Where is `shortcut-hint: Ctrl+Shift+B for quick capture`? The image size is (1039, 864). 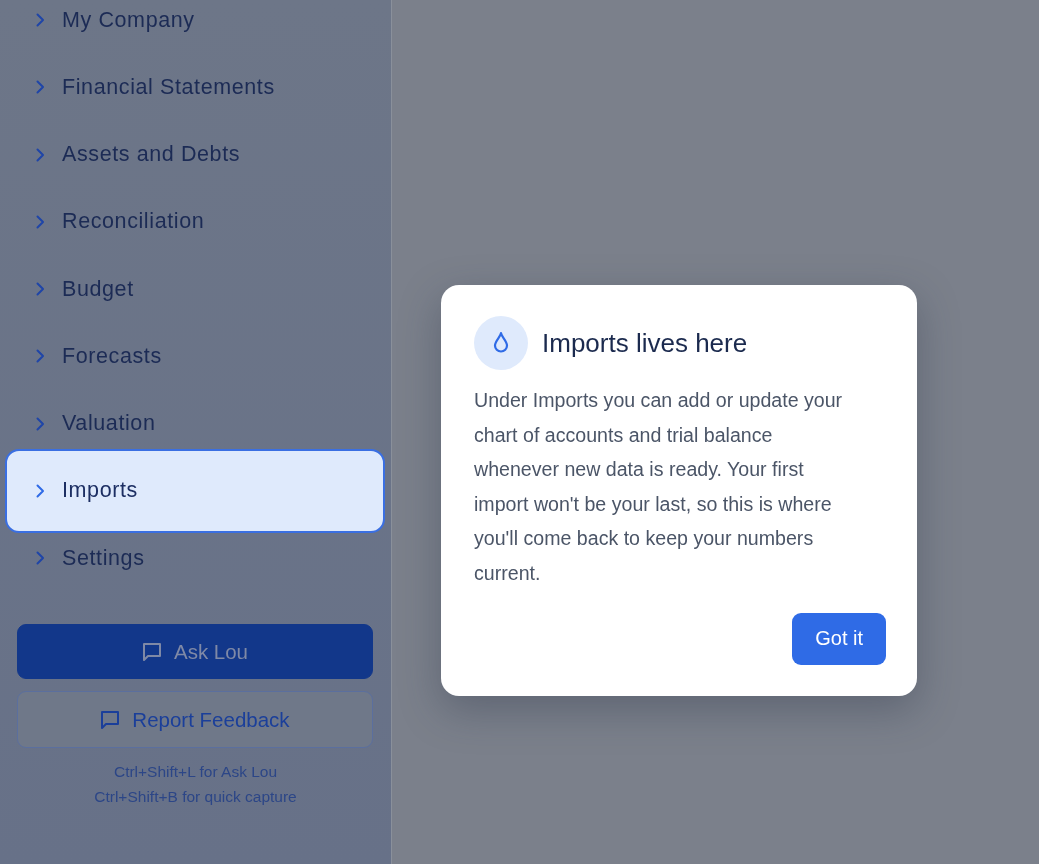
shortcut-hint: Ctrl+Shift+B for quick capture is located at coordinates (195, 797).